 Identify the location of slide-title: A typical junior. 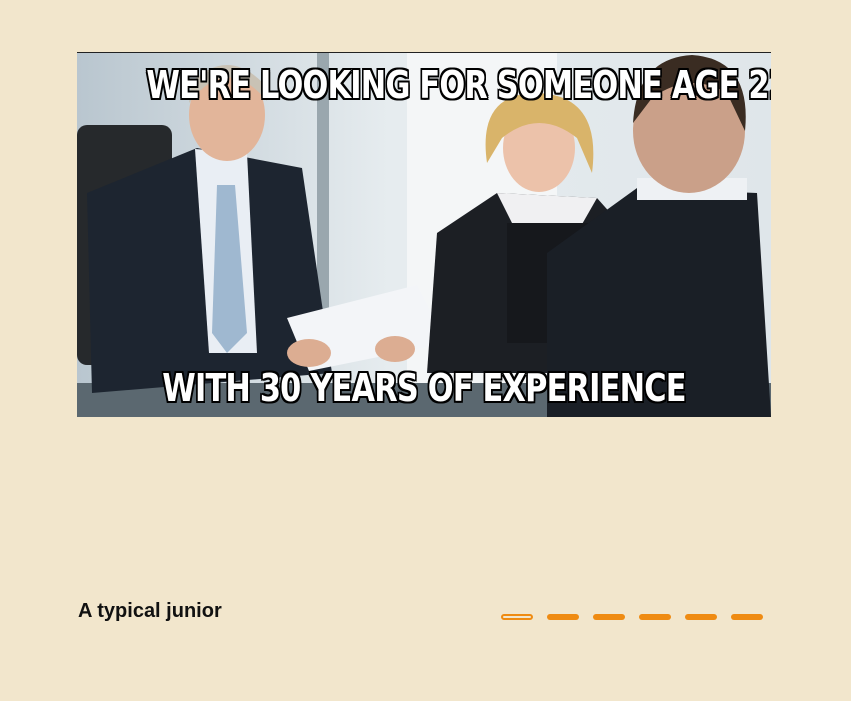
(150, 611).